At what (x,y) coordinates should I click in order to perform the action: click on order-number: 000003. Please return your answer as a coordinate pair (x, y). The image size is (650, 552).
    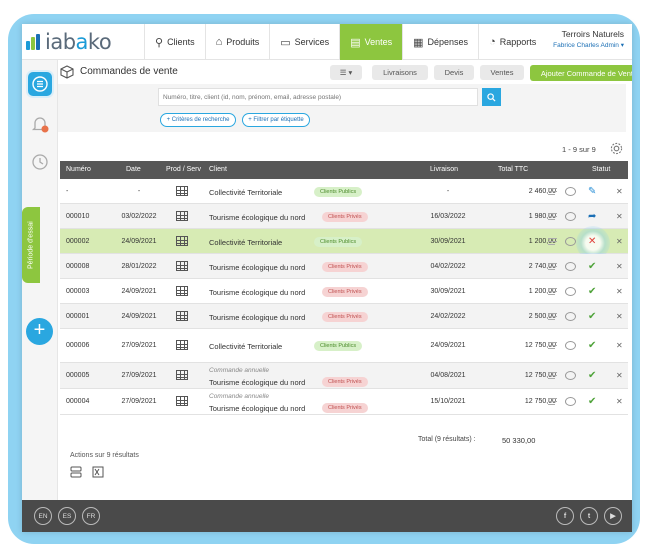
    Looking at the image, I should click on (77, 291).